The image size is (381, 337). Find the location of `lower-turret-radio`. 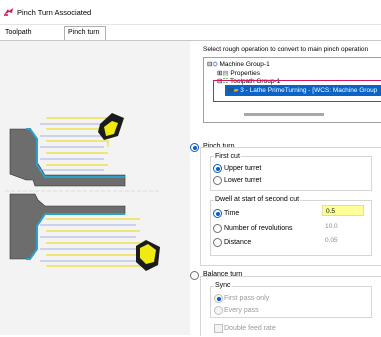

lower-turret-radio is located at coordinates (217, 180).